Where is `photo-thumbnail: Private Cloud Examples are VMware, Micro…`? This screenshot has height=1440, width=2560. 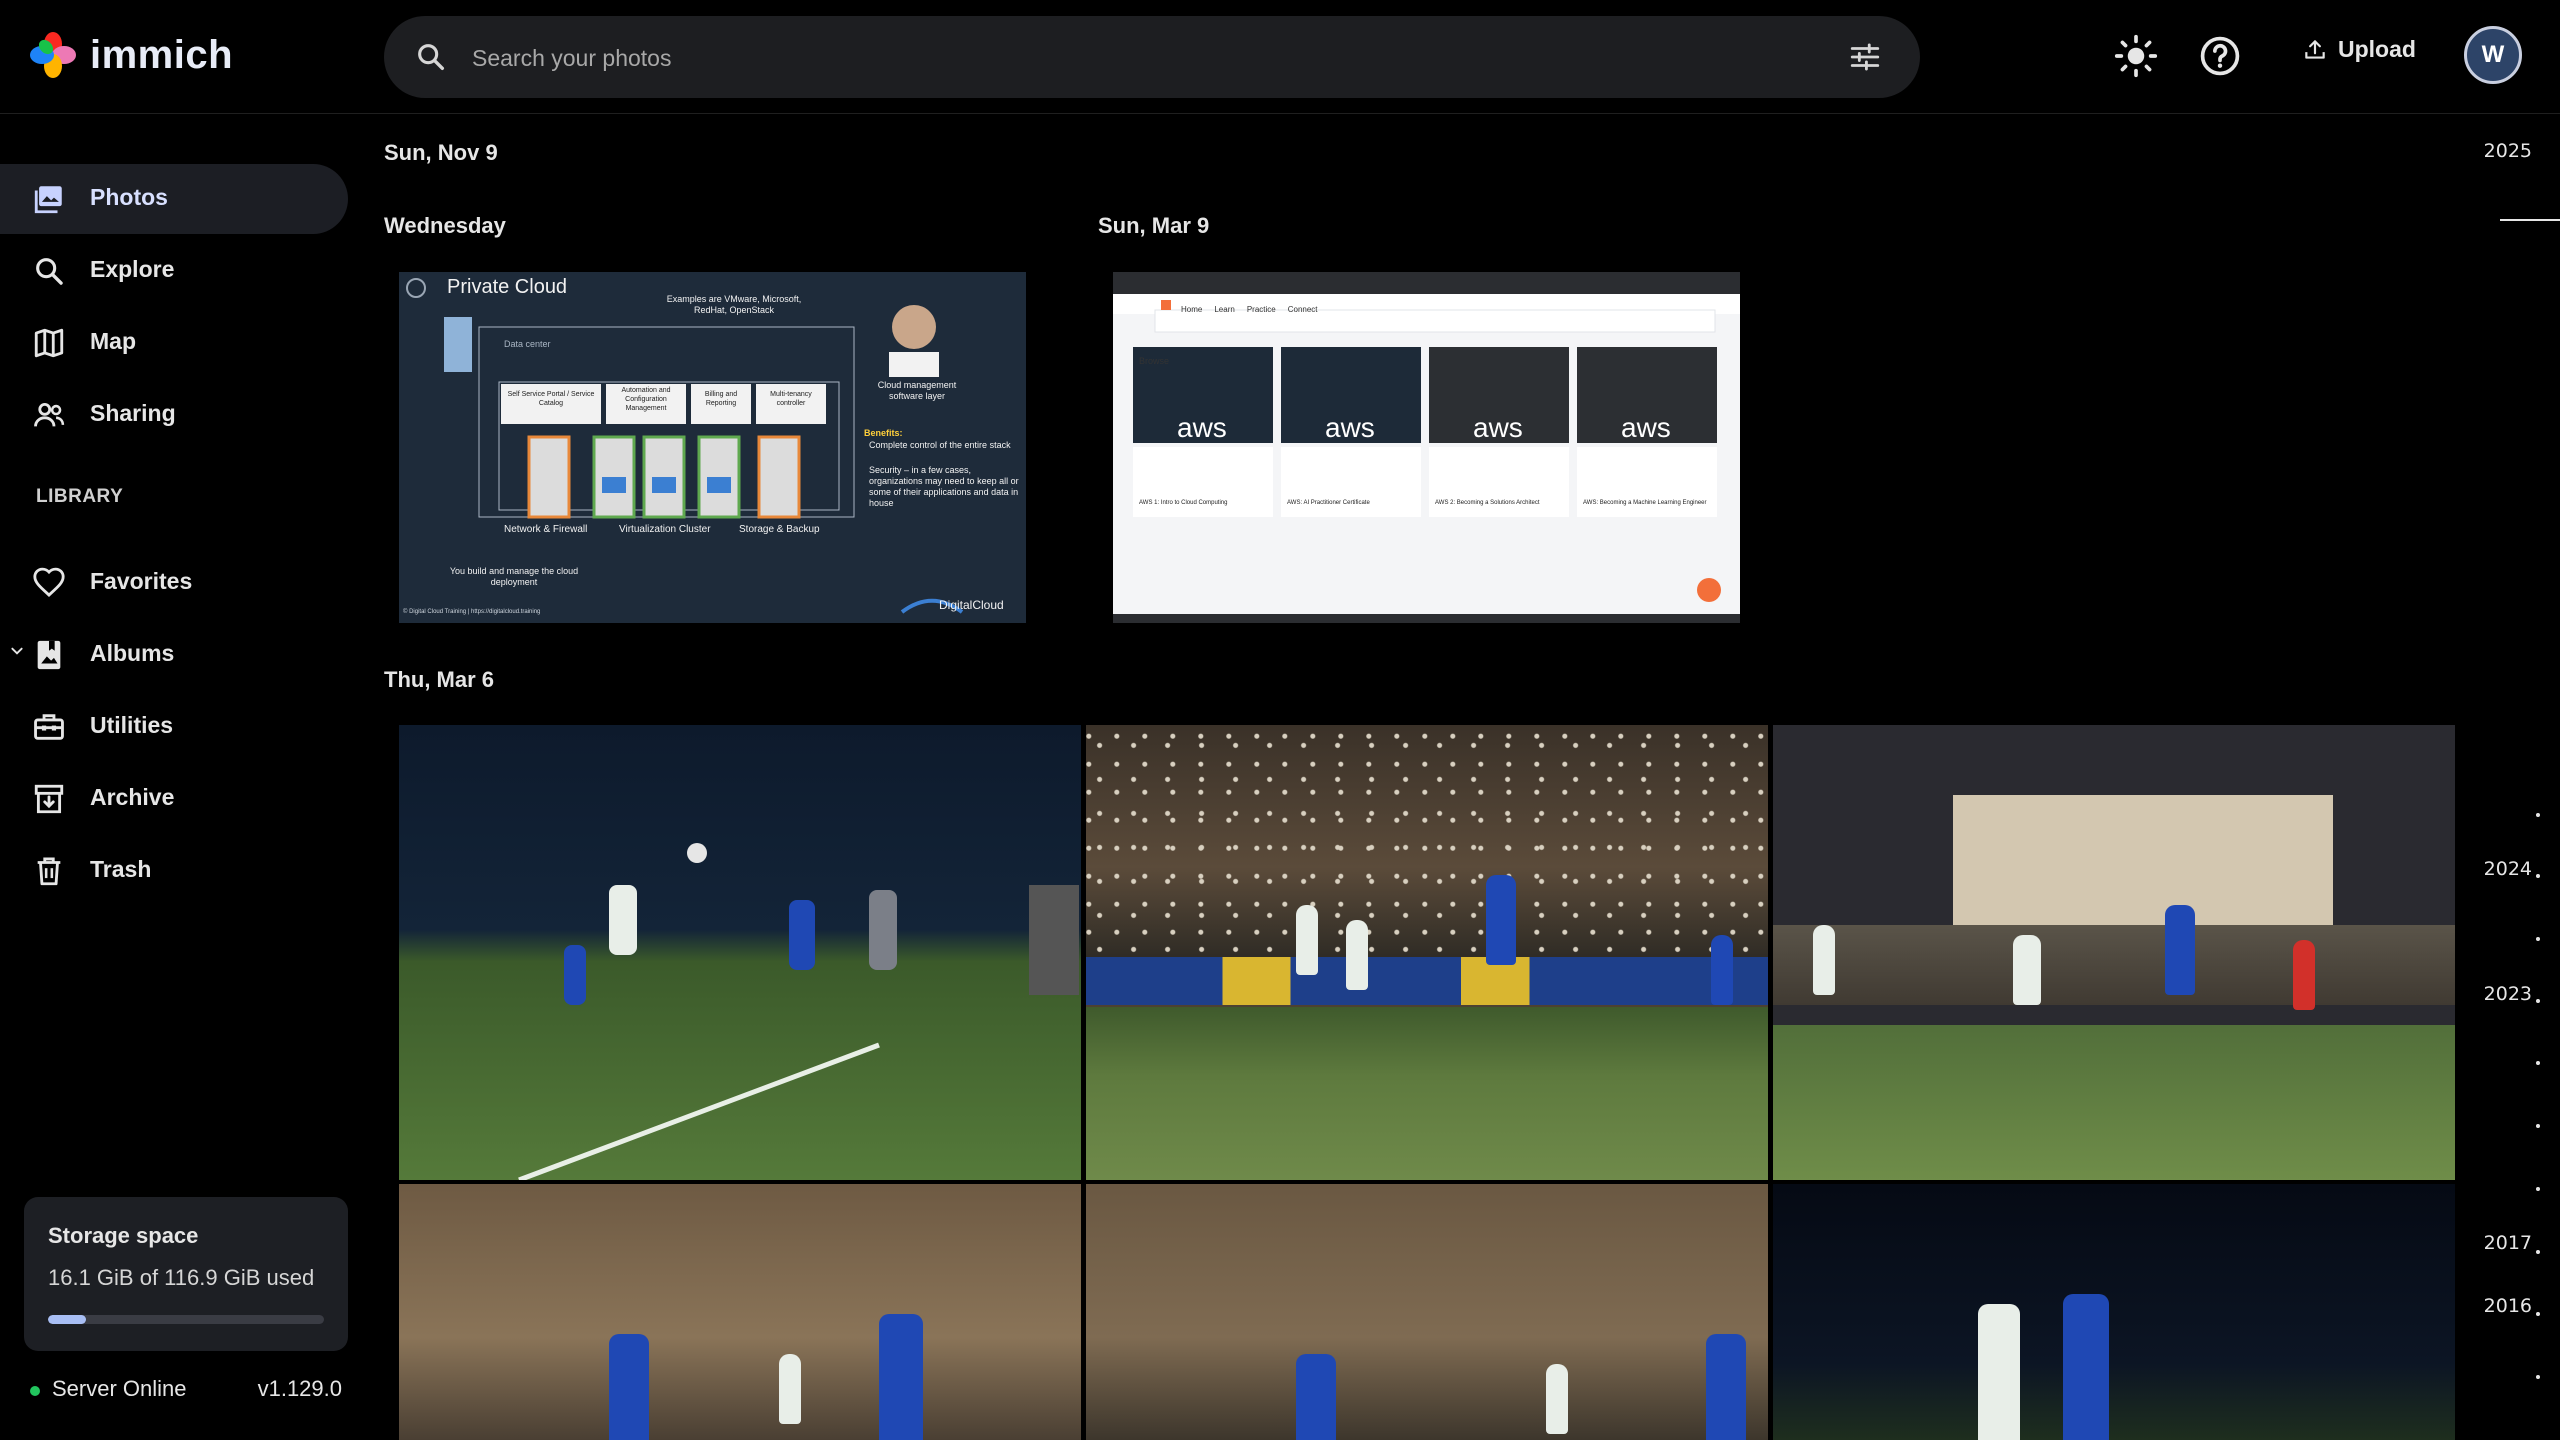 photo-thumbnail: Private Cloud Examples are VMware, Micro… is located at coordinates (712, 447).